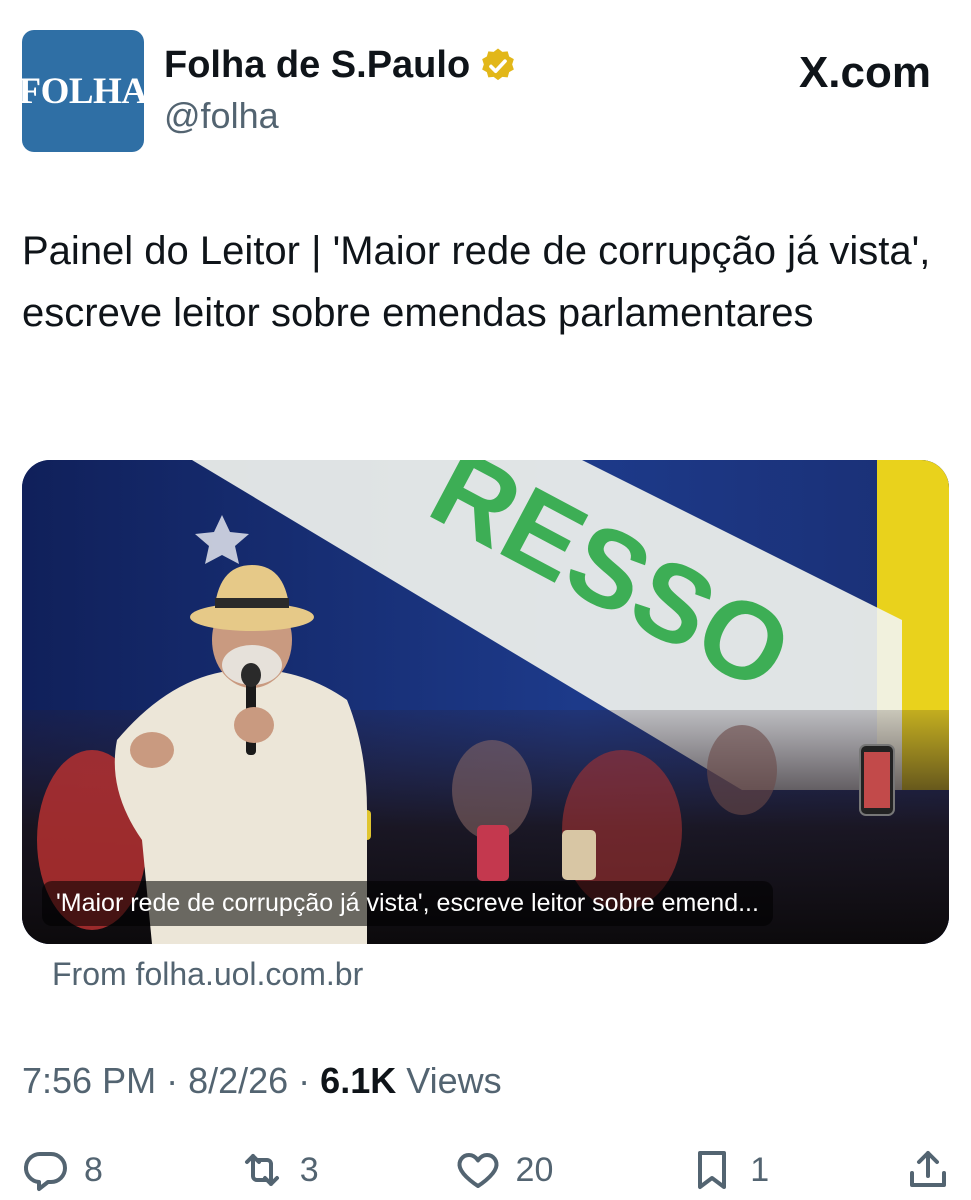 This screenshot has height=1200, width=971. I want to click on repost-count: 3, so click(309, 1169).